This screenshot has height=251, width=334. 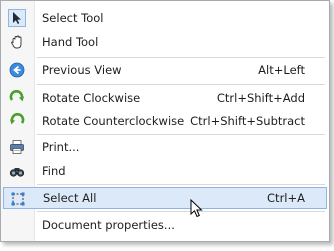 What do you see at coordinates (17, 18) in the screenshot?
I see `arrow-cursor-icon` at bounding box center [17, 18].